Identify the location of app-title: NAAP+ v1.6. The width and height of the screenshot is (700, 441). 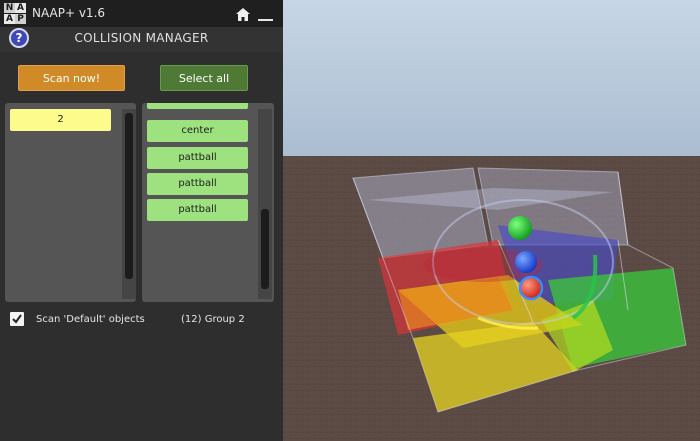
(69, 13).